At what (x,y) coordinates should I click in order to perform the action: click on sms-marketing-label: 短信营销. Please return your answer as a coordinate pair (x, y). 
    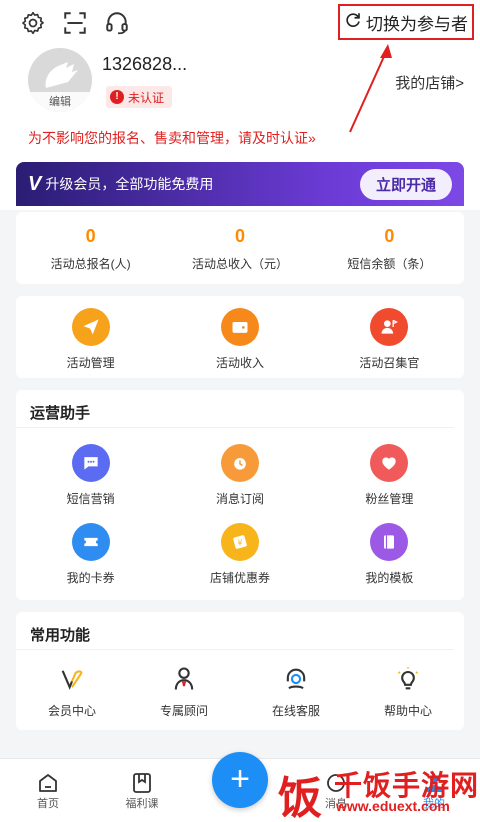
    Looking at the image, I should click on (90, 499).